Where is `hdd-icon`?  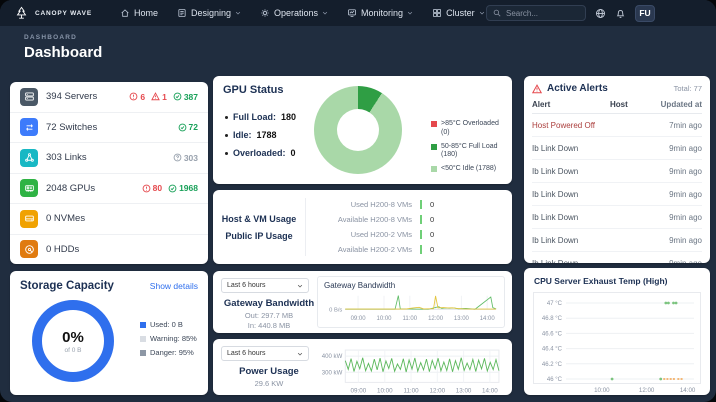 hdd-icon is located at coordinates (29, 249).